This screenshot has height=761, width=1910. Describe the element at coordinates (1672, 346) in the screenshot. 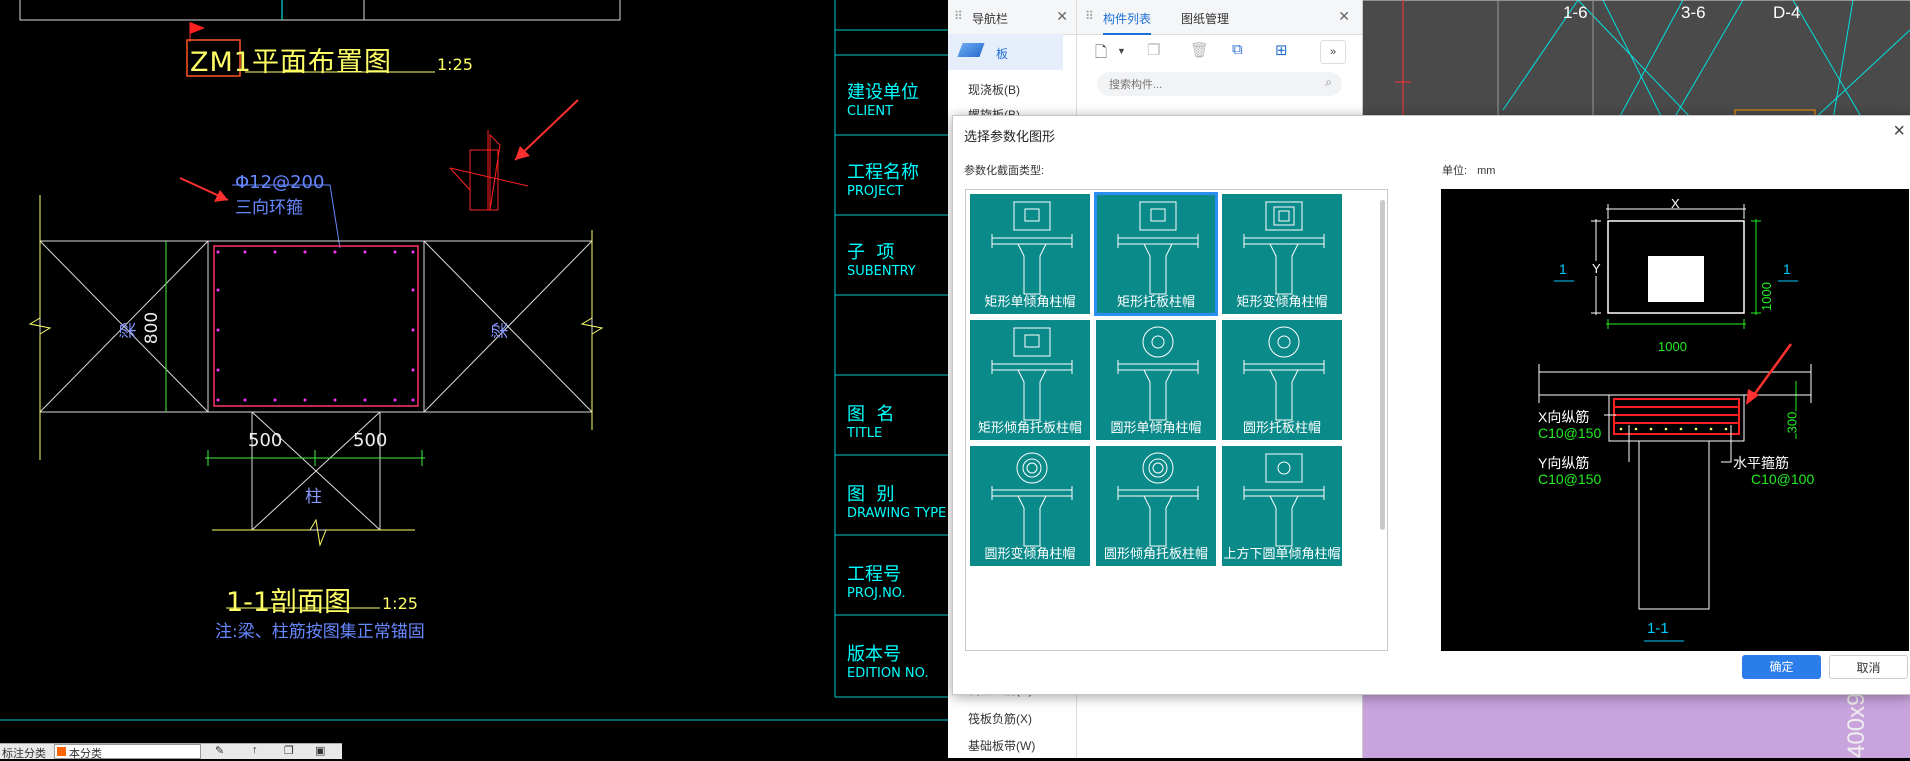

I see `preview-dim-bottom: 1000` at that location.